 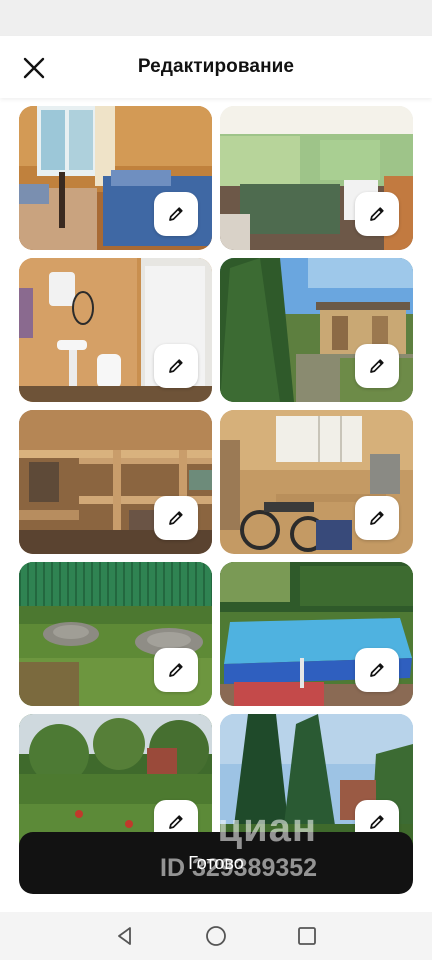 I want to click on photo-tile-bathroom, so click(x=115, y=330).